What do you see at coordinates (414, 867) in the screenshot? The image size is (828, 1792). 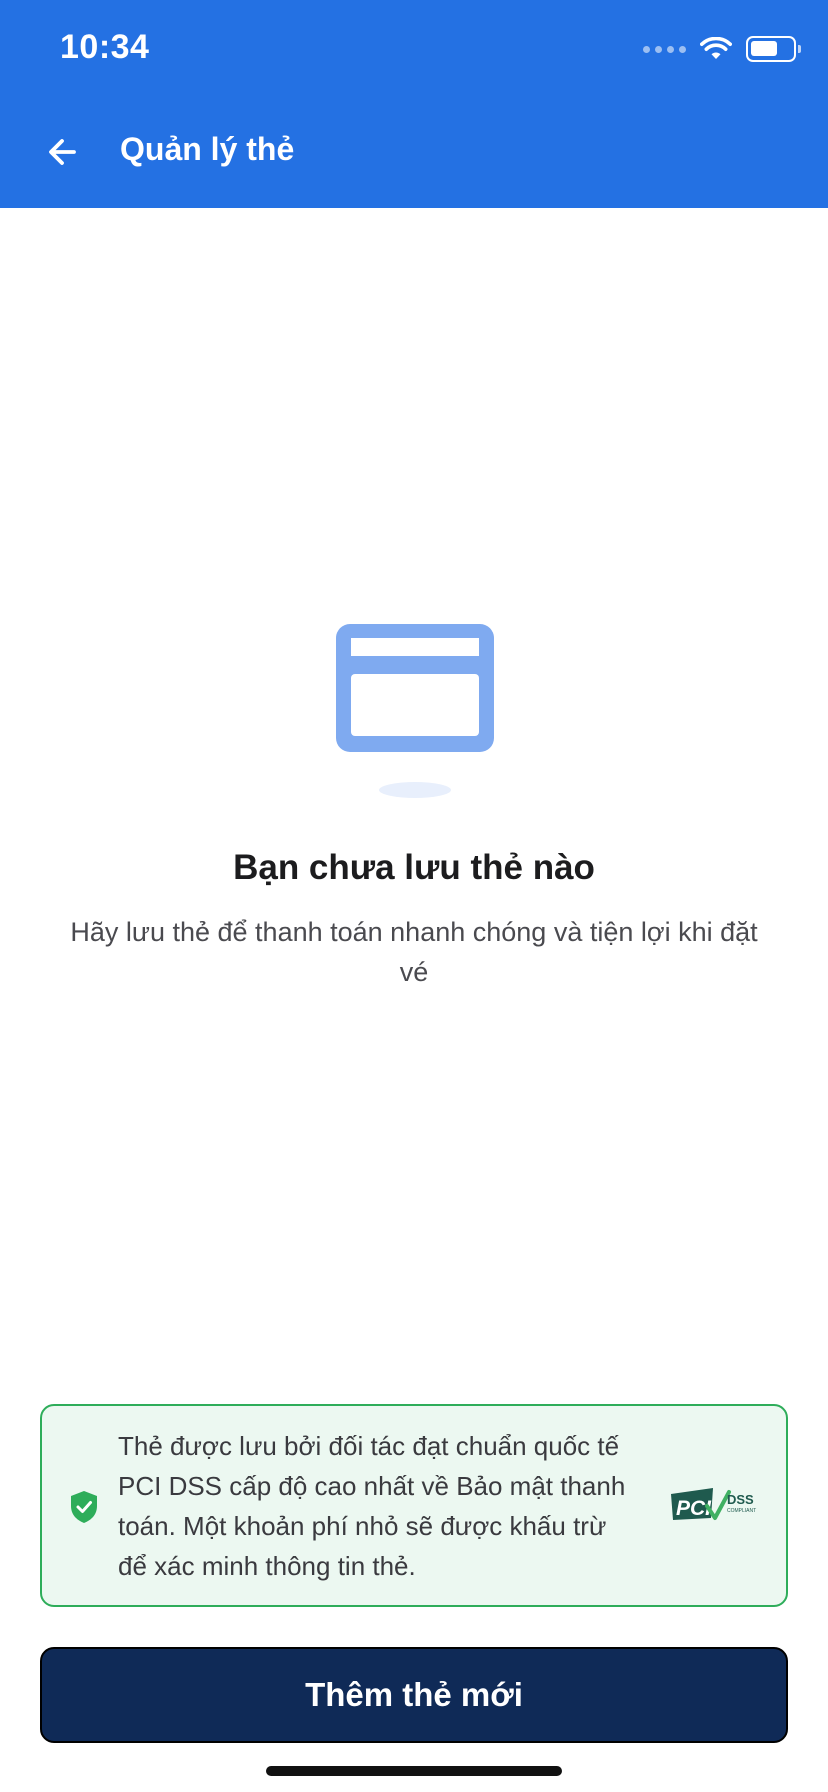 I see `empty-state-title: Bạn chưa lưu thẻ nào` at bounding box center [414, 867].